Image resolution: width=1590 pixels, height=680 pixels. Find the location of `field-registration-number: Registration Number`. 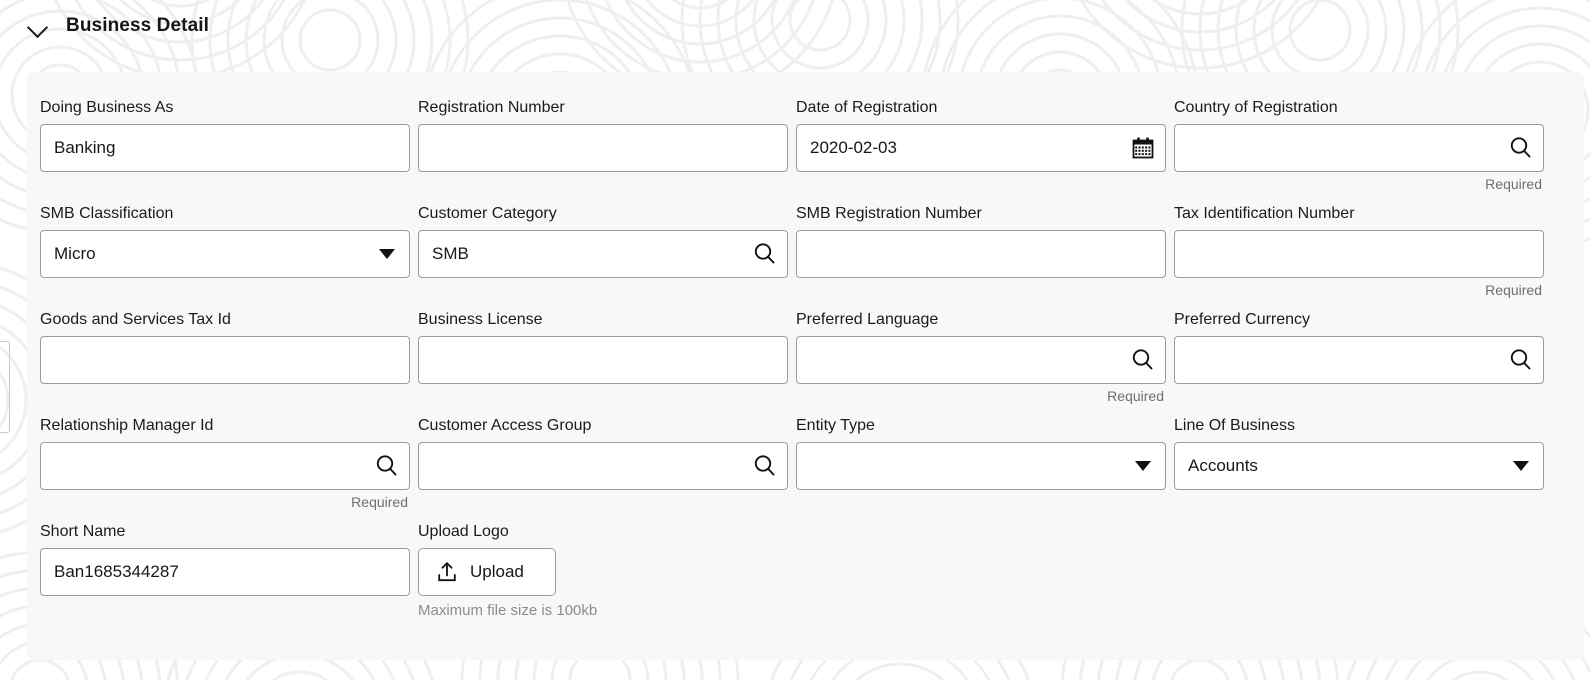

field-registration-number: Registration Number is located at coordinates (607, 145).